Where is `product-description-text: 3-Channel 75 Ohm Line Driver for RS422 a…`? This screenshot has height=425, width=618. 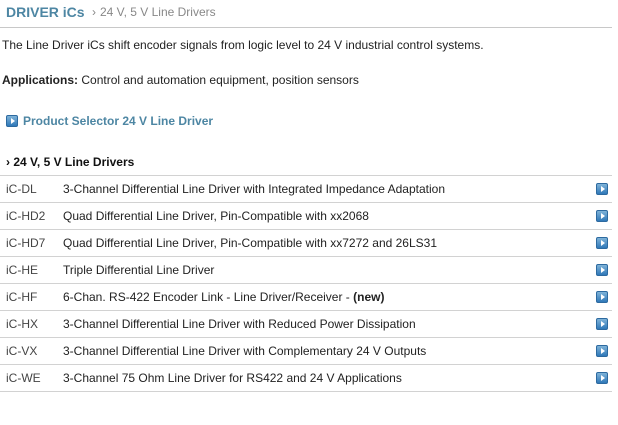
product-description-text: 3-Channel 75 Ohm Line Driver for RS422 a… is located at coordinates (232, 378).